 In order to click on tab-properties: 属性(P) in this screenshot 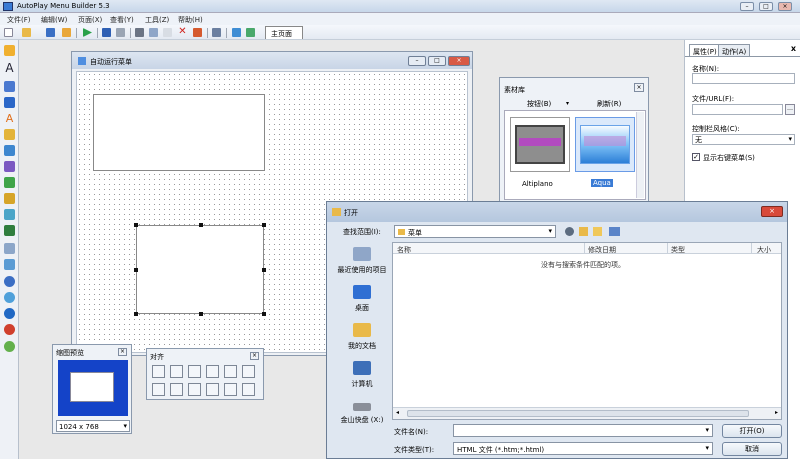, I will do `click(705, 50)`.